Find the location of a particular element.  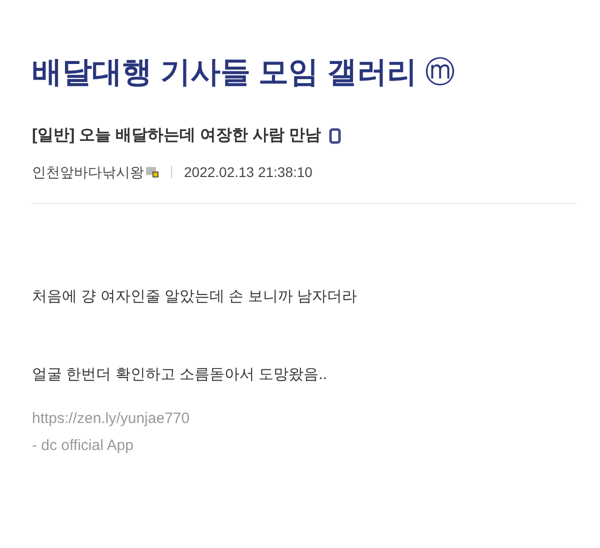

signature-text: - dc official App is located at coordinates (83, 446).